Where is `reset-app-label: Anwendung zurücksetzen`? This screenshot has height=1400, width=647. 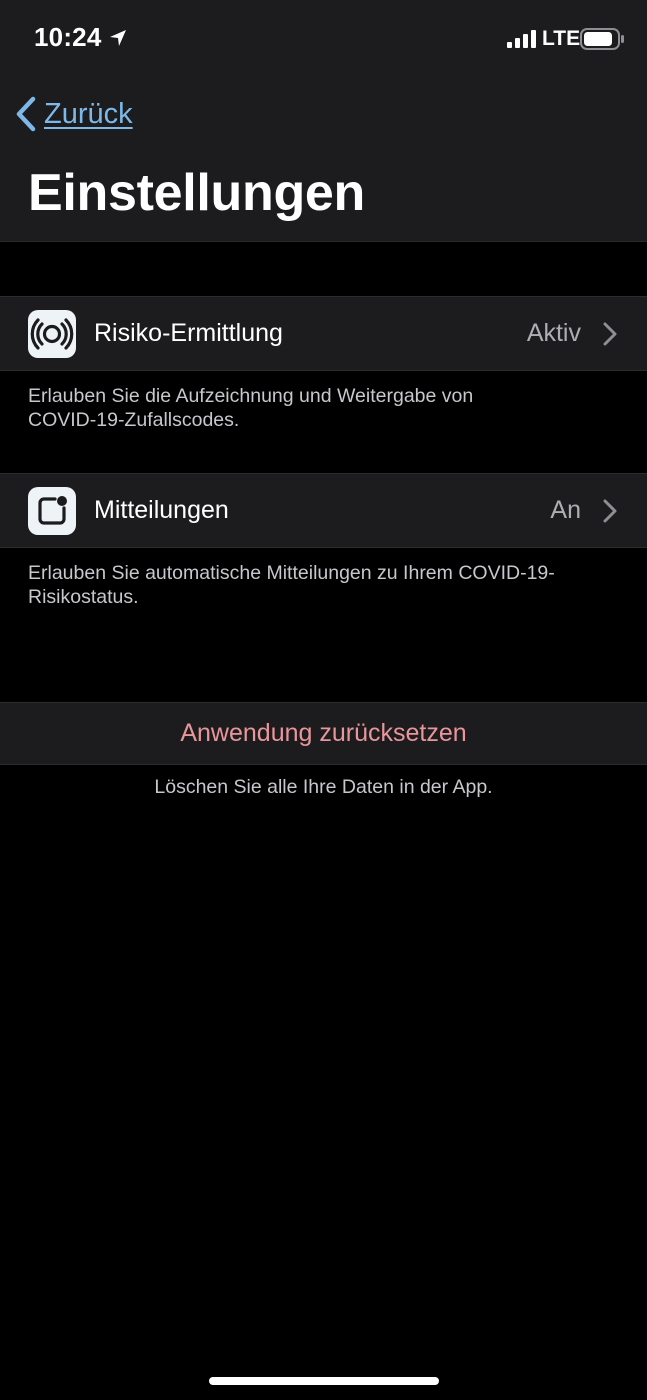 reset-app-label: Anwendung zurücksetzen is located at coordinates (323, 733).